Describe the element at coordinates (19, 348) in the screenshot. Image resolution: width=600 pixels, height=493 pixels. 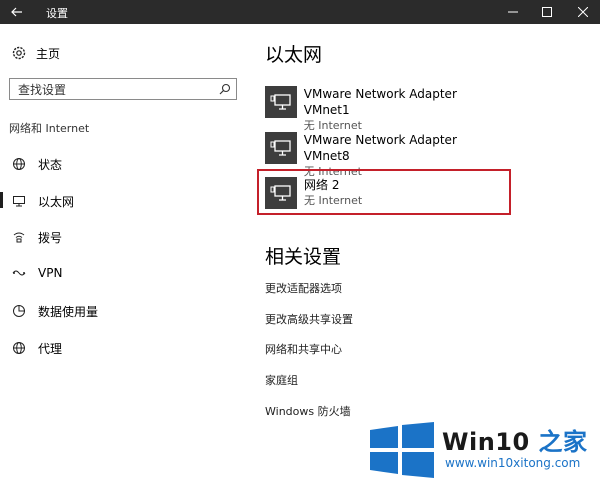
I see `proxy-globe-icon` at that location.